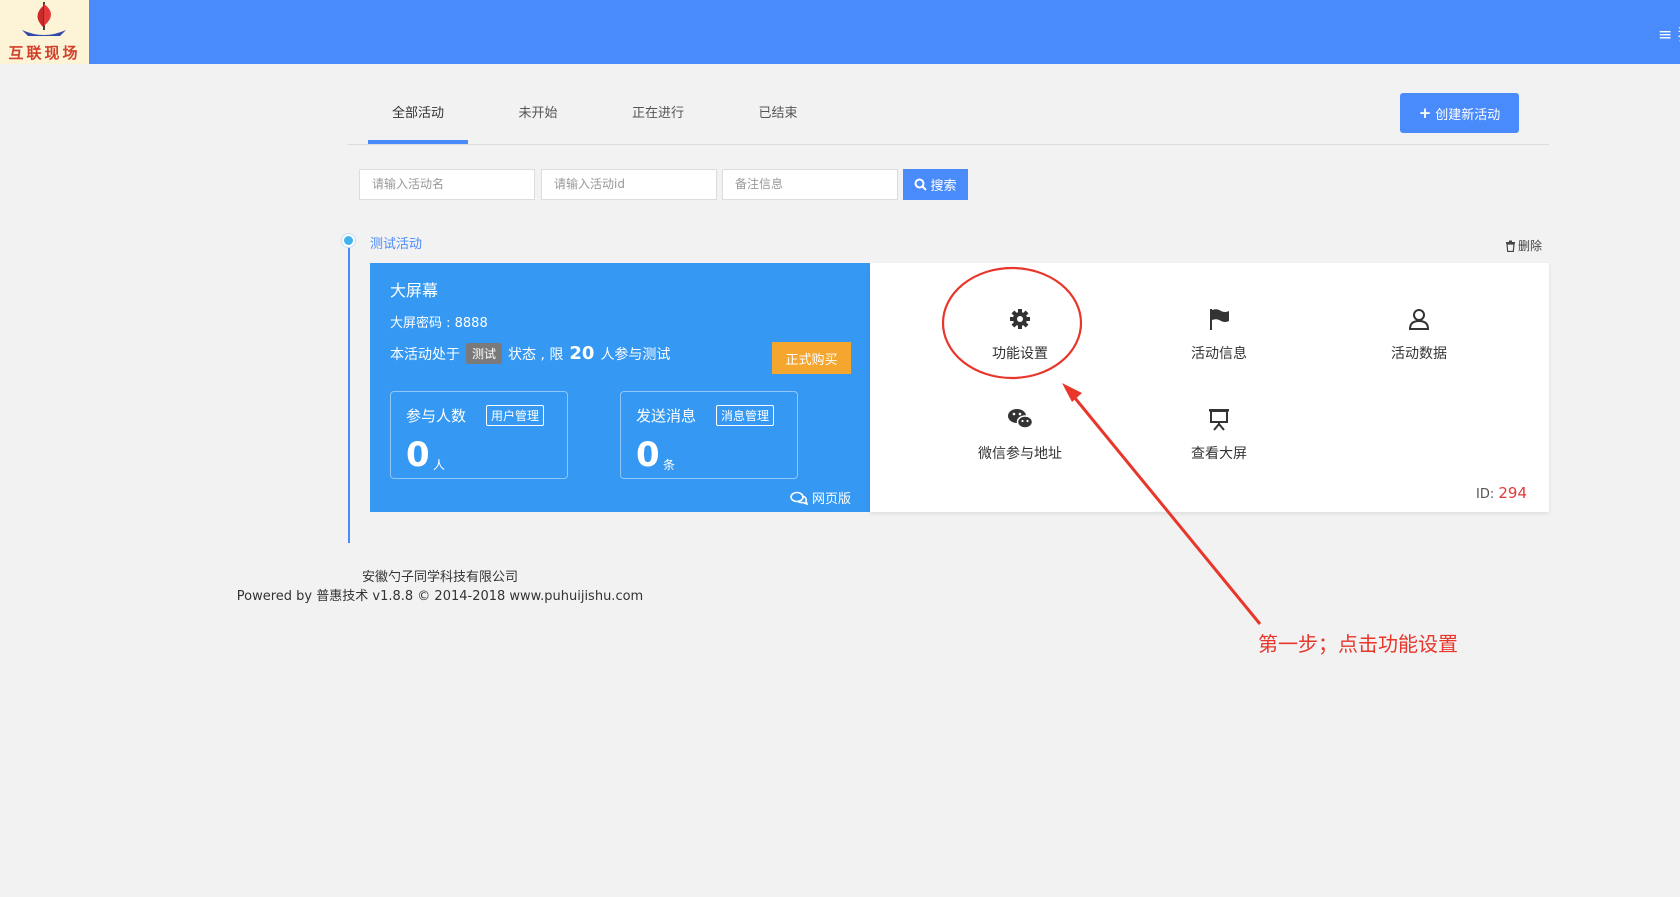 The height and width of the screenshot is (897, 1680). What do you see at coordinates (515, 415) in the screenshot?
I see `user-management-button: 用户管理` at bounding box center [515, 415].